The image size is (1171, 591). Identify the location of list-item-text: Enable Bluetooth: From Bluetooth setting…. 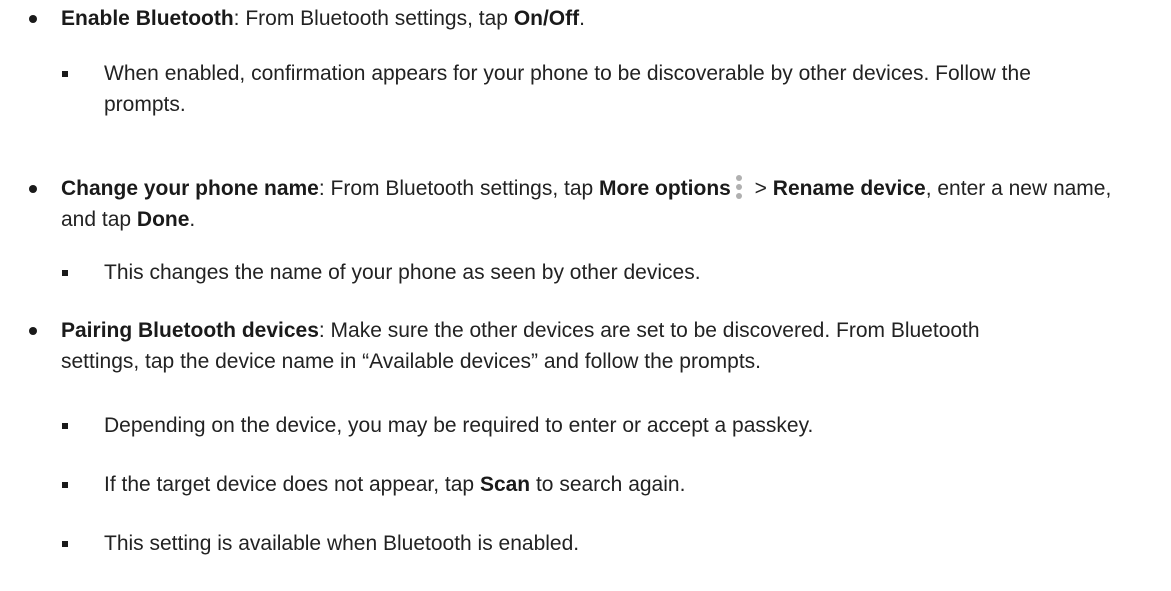
(606, 18).